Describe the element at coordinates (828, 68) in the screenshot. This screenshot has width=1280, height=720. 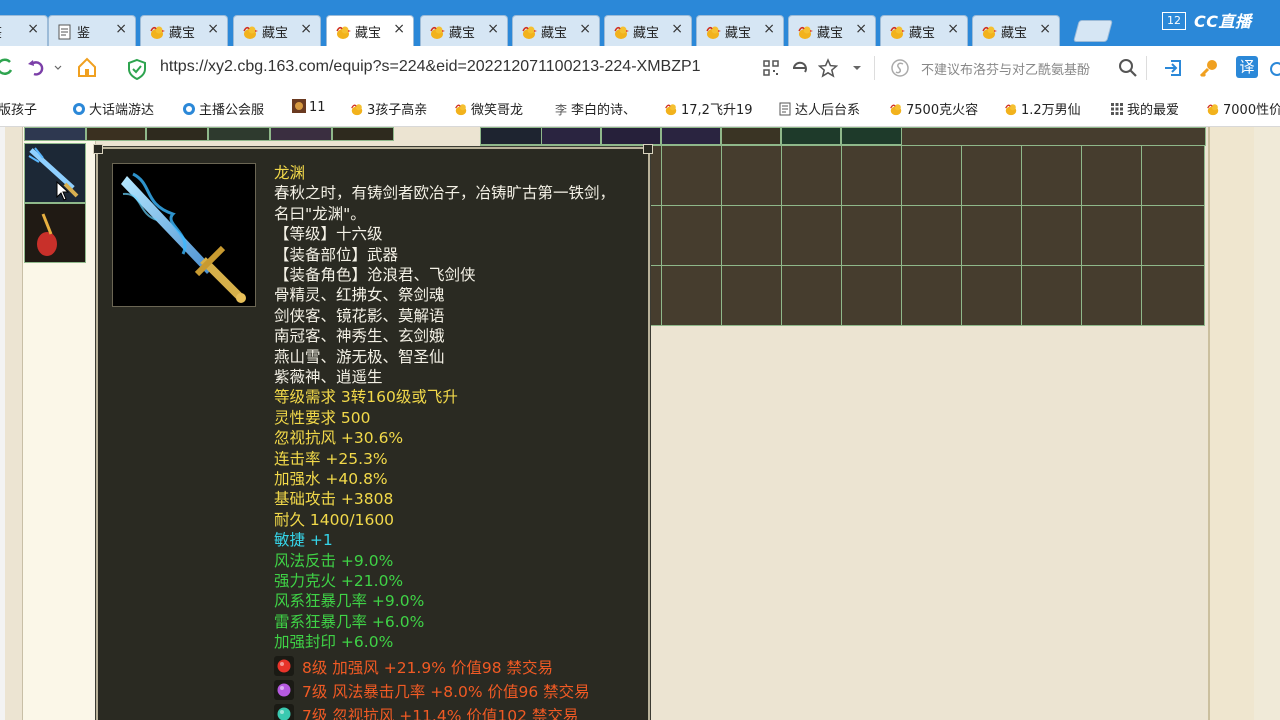
I see `star-bookmark-icon` at that location.